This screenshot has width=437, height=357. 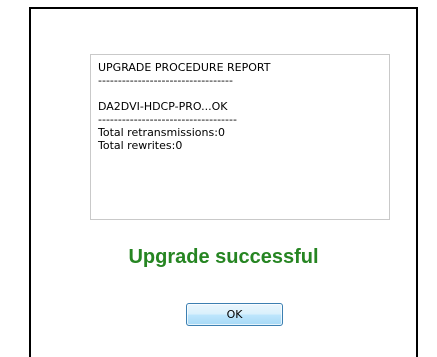 I want to click on upgrade-status-message: Upgrade successful, so click(x=223, y=257).